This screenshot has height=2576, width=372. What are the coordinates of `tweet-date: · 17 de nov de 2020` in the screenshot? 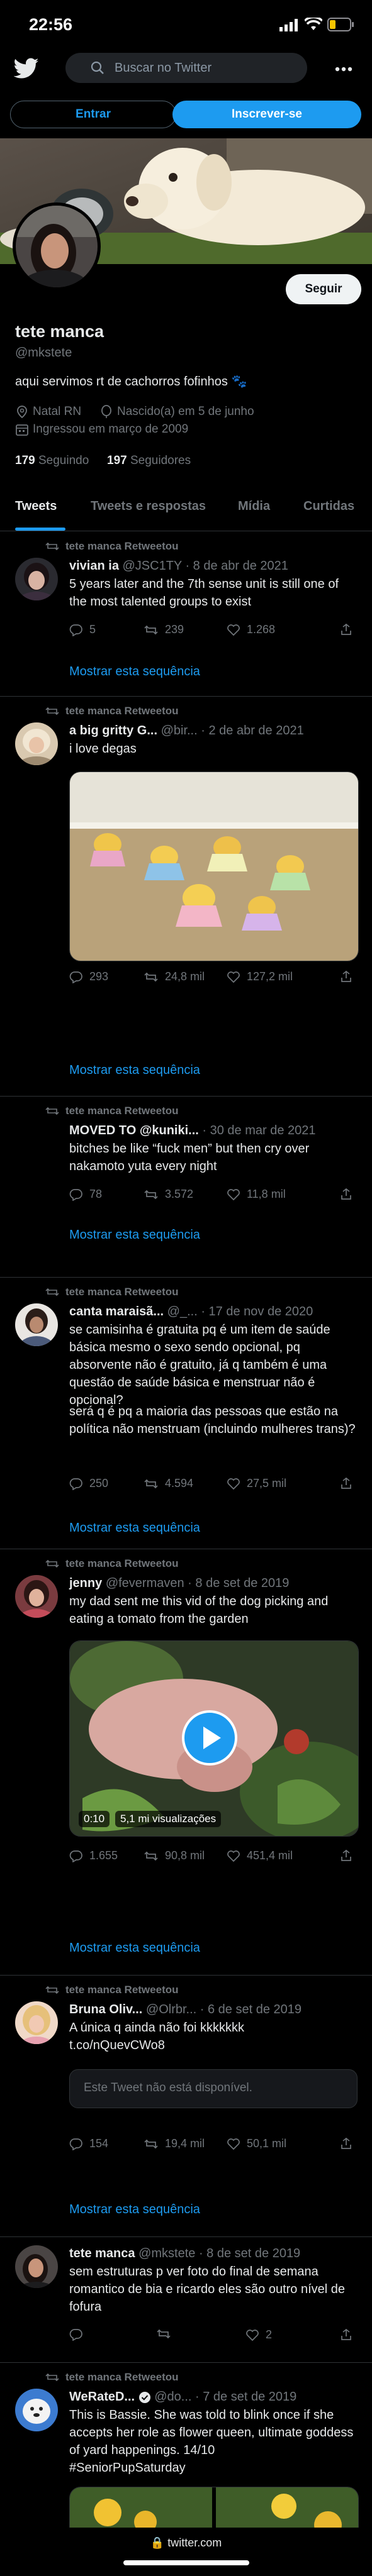 It's located at (257, 1311).